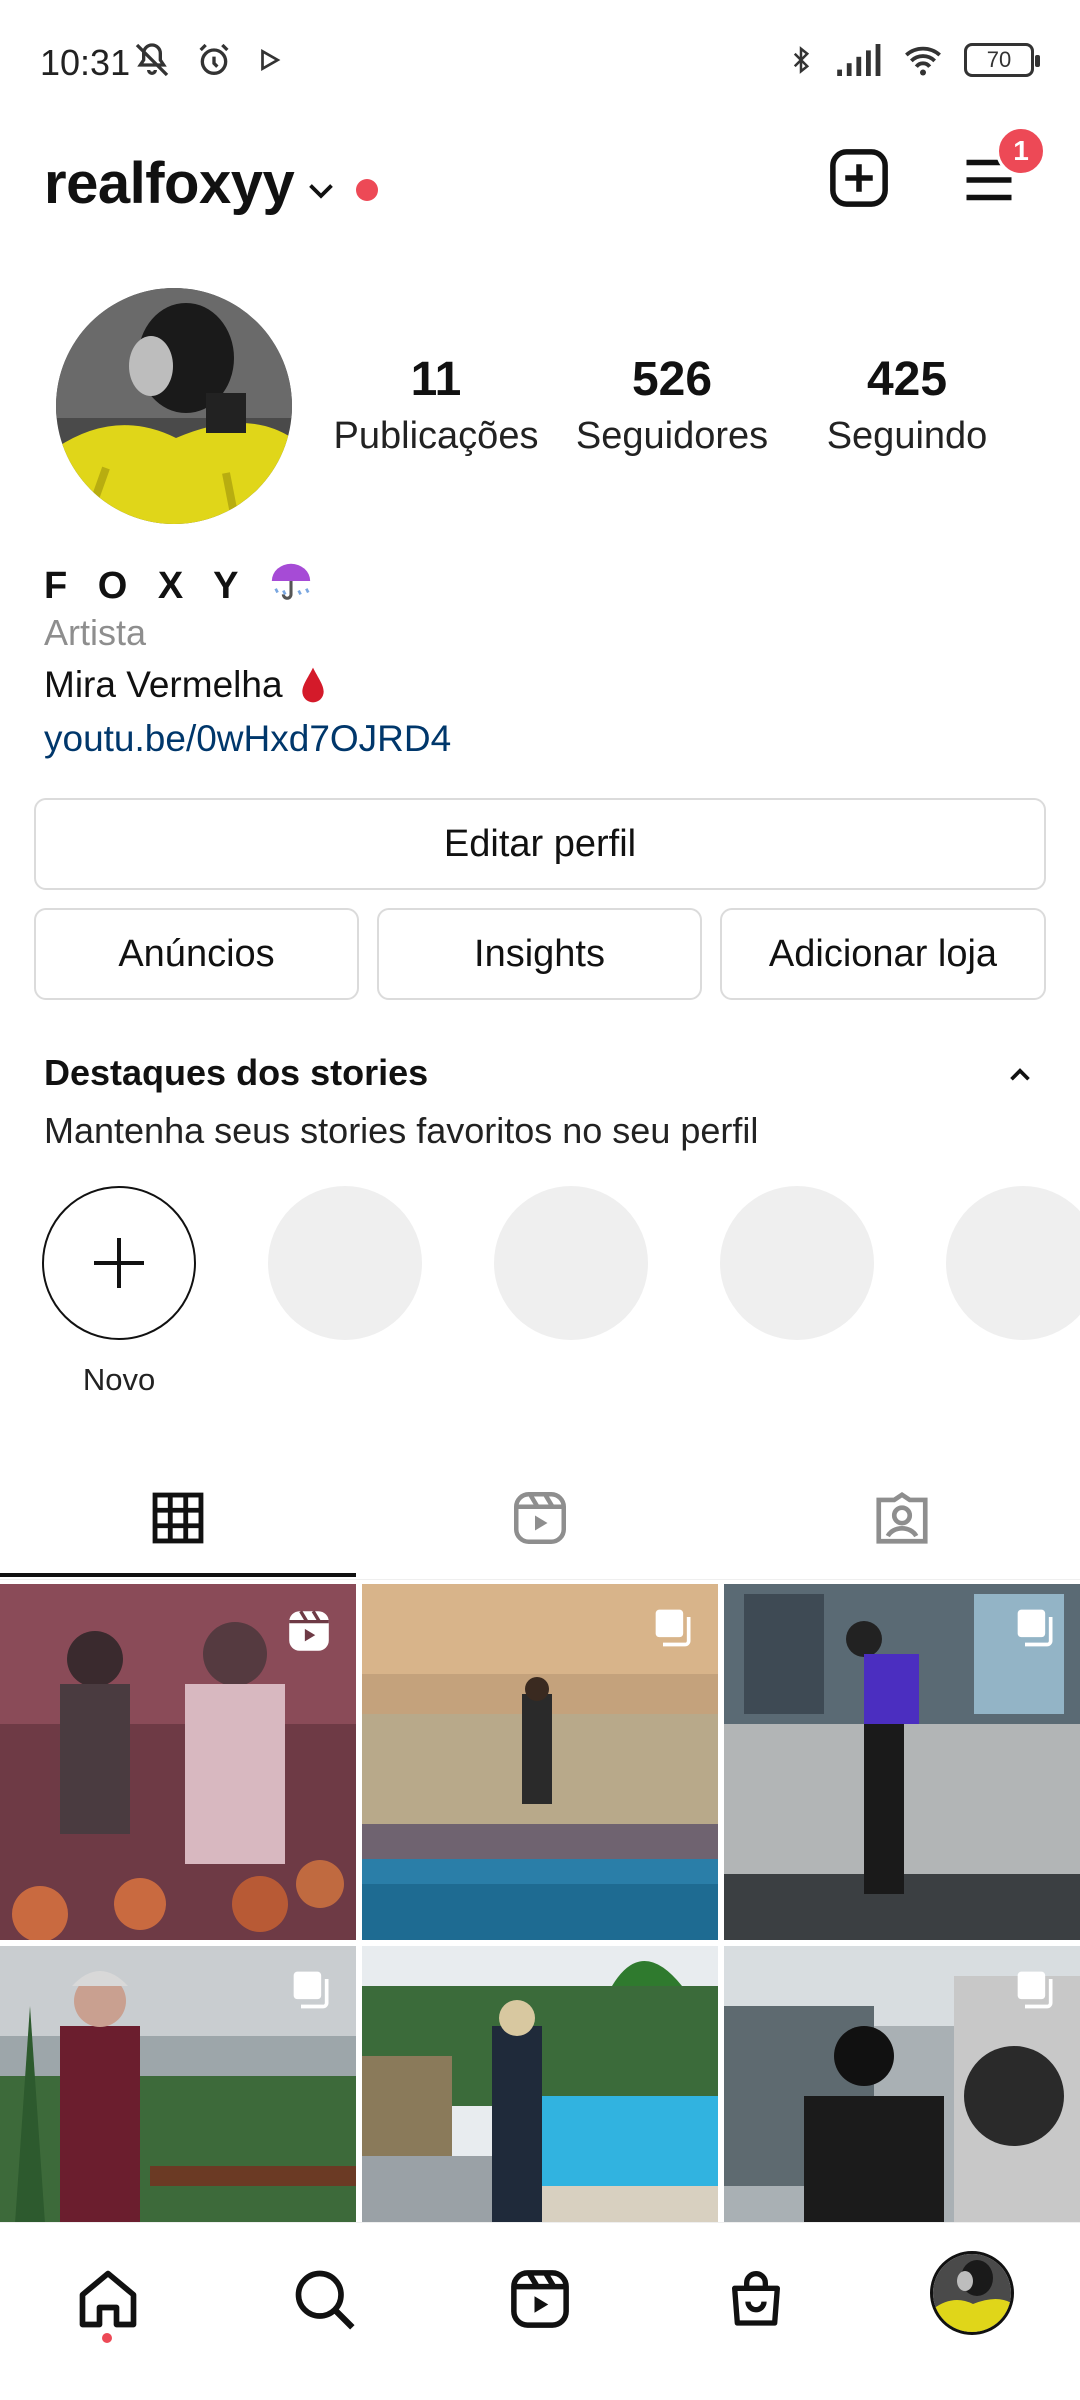 The height and width of the screenshot is (2400, 1080). I want to click on battery-icon: 70, so click(1002, 60).